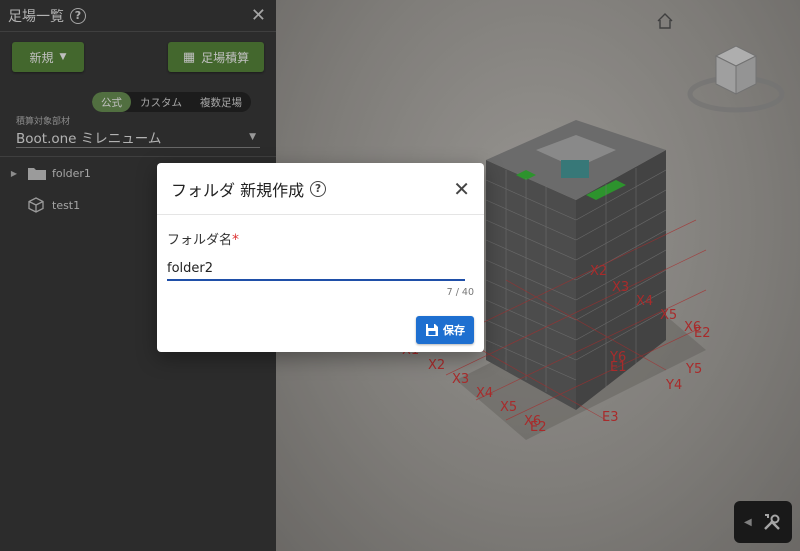  What do you see at coordinates (200, 240) in the screenshot?
I see `folder-name-label-text: フォルダ名` at bounding box center [200, 240].